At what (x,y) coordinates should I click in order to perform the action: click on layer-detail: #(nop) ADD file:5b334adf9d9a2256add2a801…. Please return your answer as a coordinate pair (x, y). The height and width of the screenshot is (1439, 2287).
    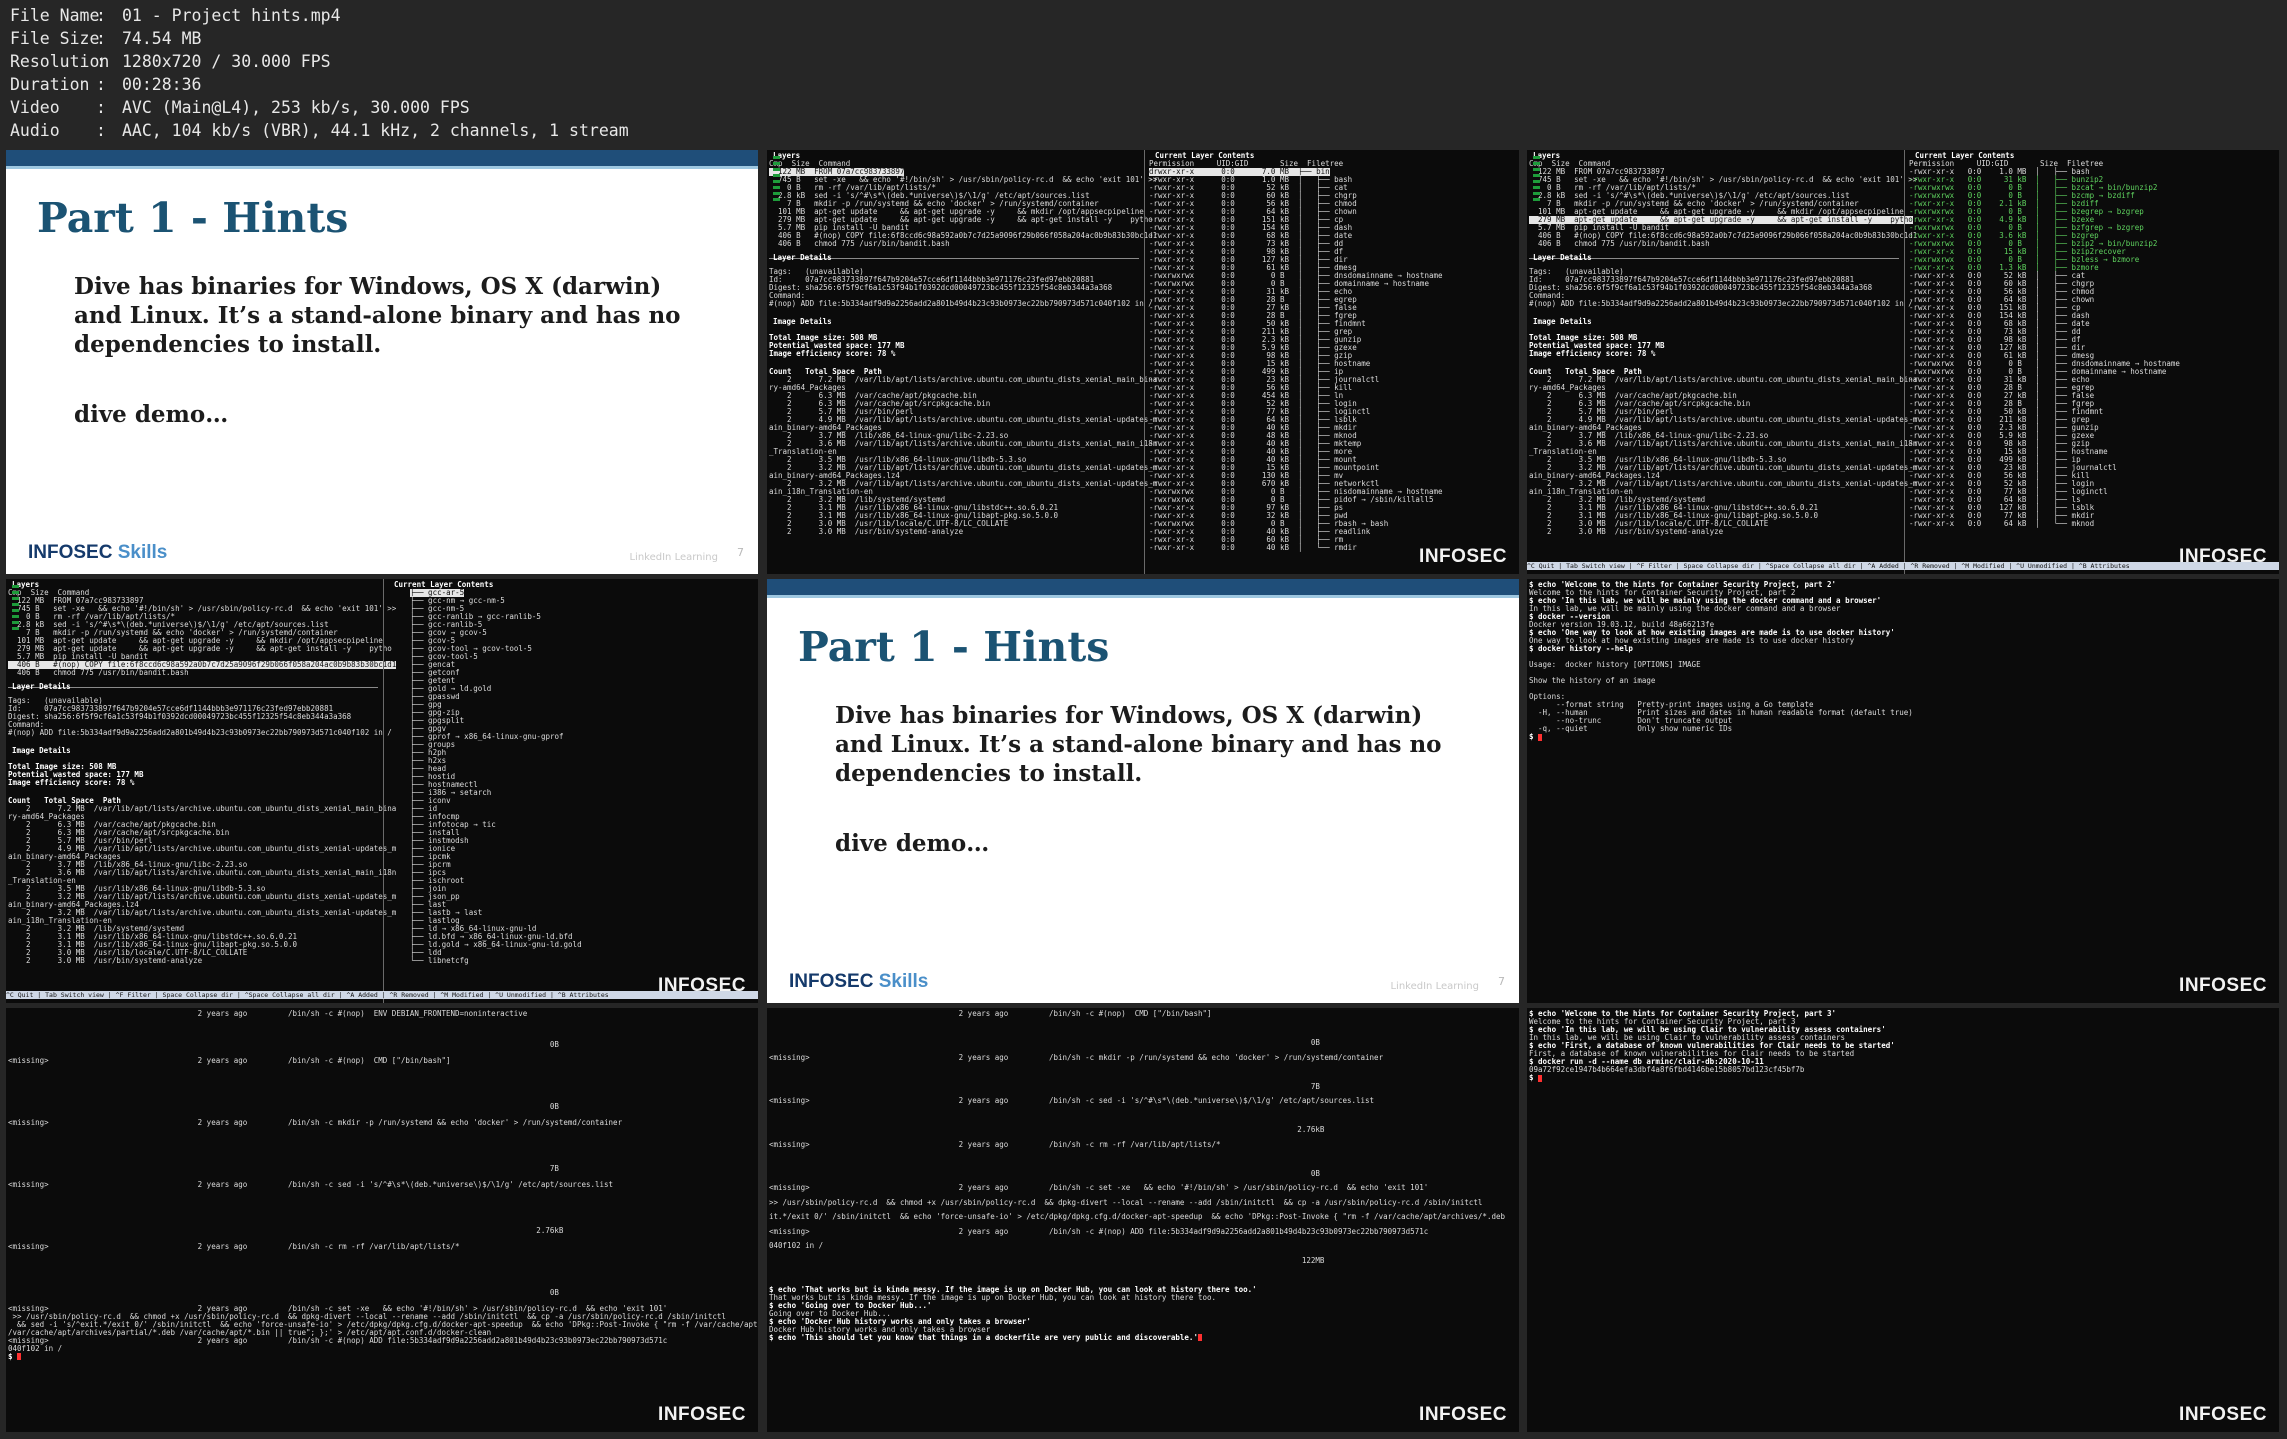
    Looking at the image, I should click on (200, 732).